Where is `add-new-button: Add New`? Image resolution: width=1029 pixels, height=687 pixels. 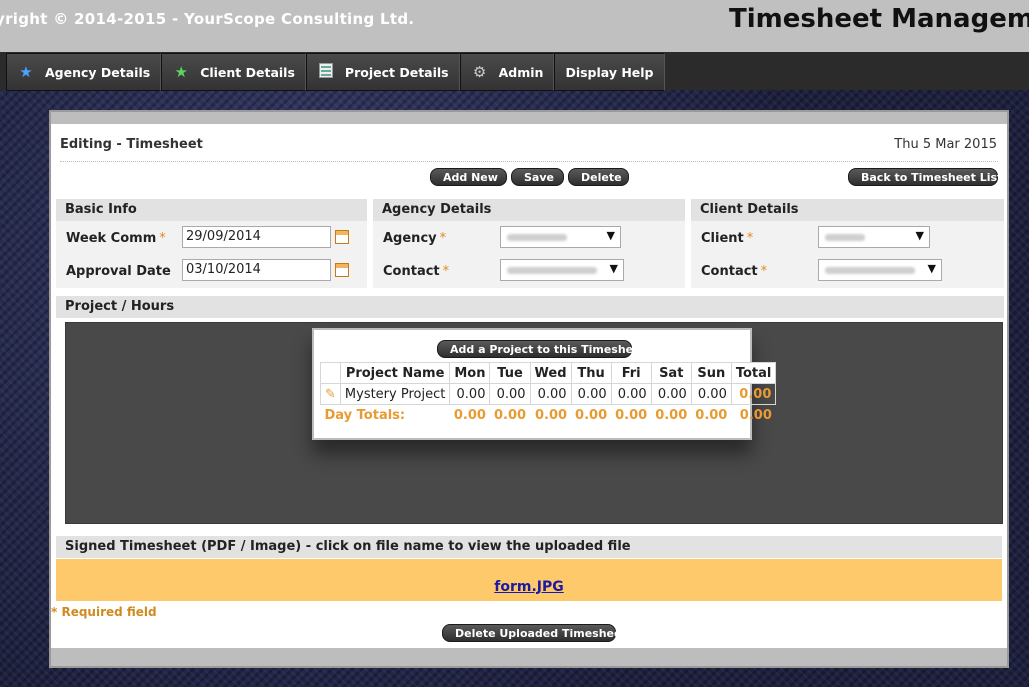 add-new-button: Add New is located at coordinates (468, 177).